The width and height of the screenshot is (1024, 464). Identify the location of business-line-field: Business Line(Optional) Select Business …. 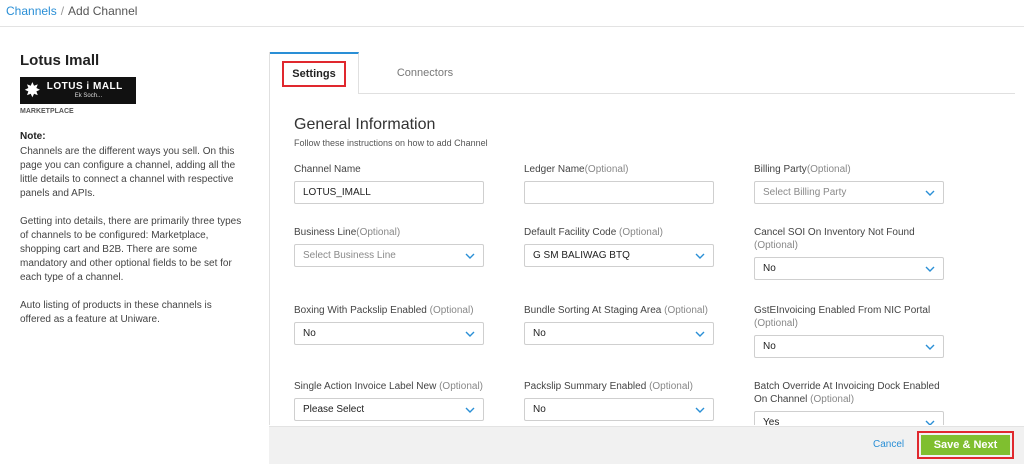
(389, 246).